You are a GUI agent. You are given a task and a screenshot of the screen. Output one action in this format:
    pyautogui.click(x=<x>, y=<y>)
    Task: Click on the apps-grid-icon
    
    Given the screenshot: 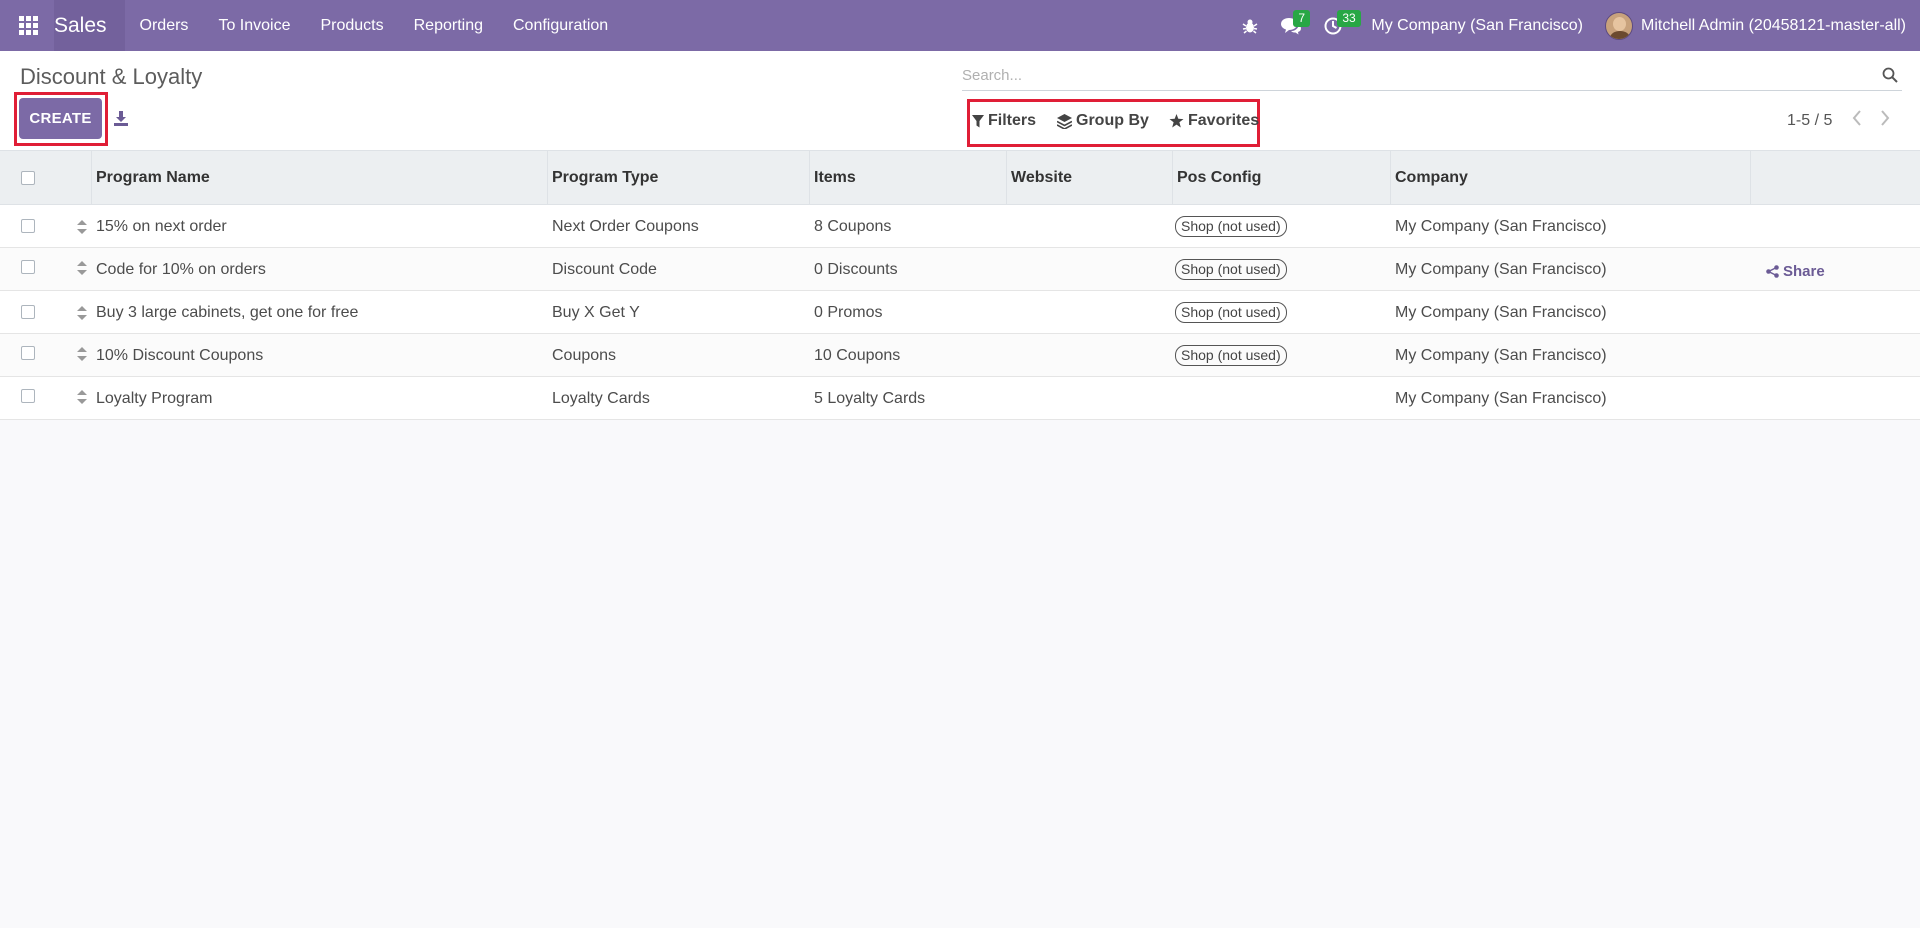 What is the action you would take?
    pyautogui.click(x=28, y=25)
    